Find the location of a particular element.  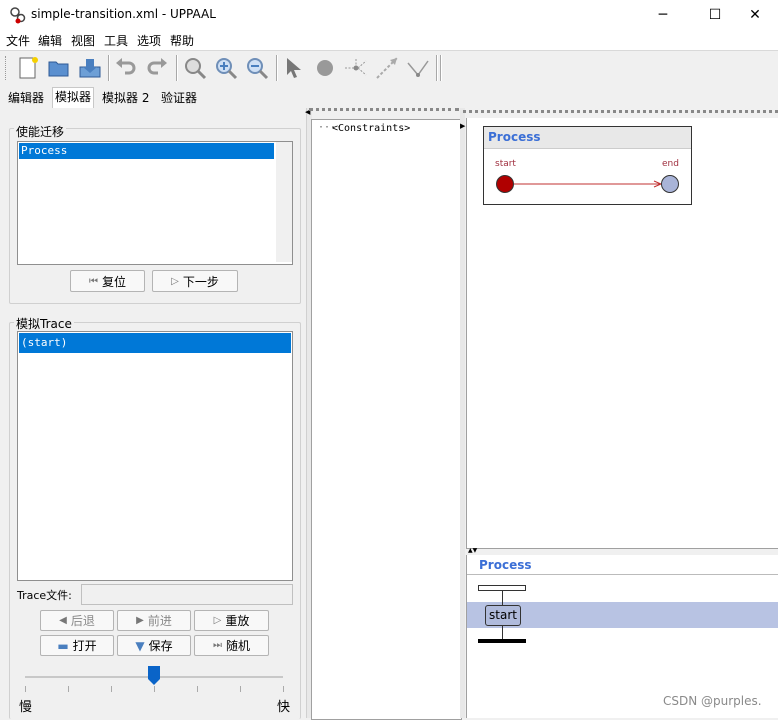

next-step-button: ▷ 下一步 is located at coordinates (195, 281).